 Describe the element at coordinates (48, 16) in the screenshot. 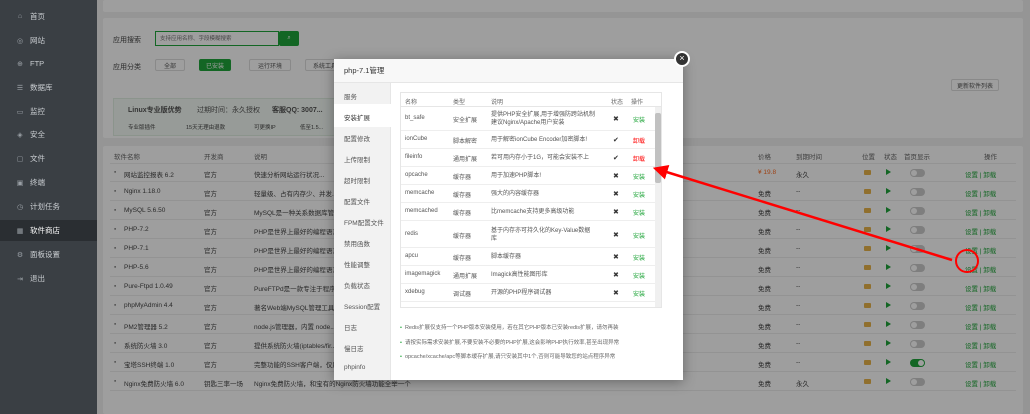

I see `sidebar-item-home: ⌂ 首页` at that location.